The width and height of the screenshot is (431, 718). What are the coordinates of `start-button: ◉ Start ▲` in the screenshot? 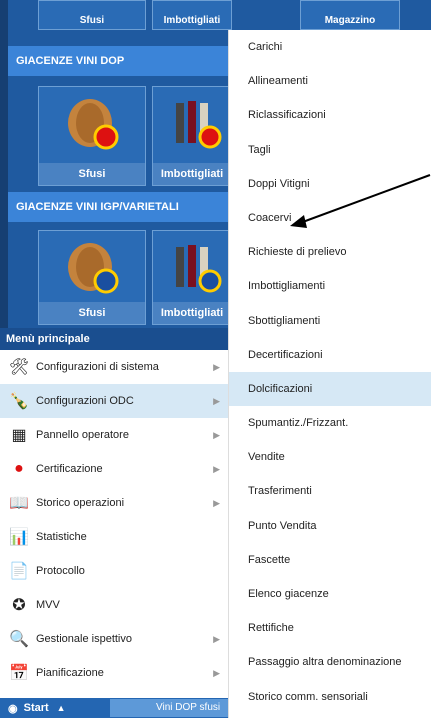 It's located at (50, 708).